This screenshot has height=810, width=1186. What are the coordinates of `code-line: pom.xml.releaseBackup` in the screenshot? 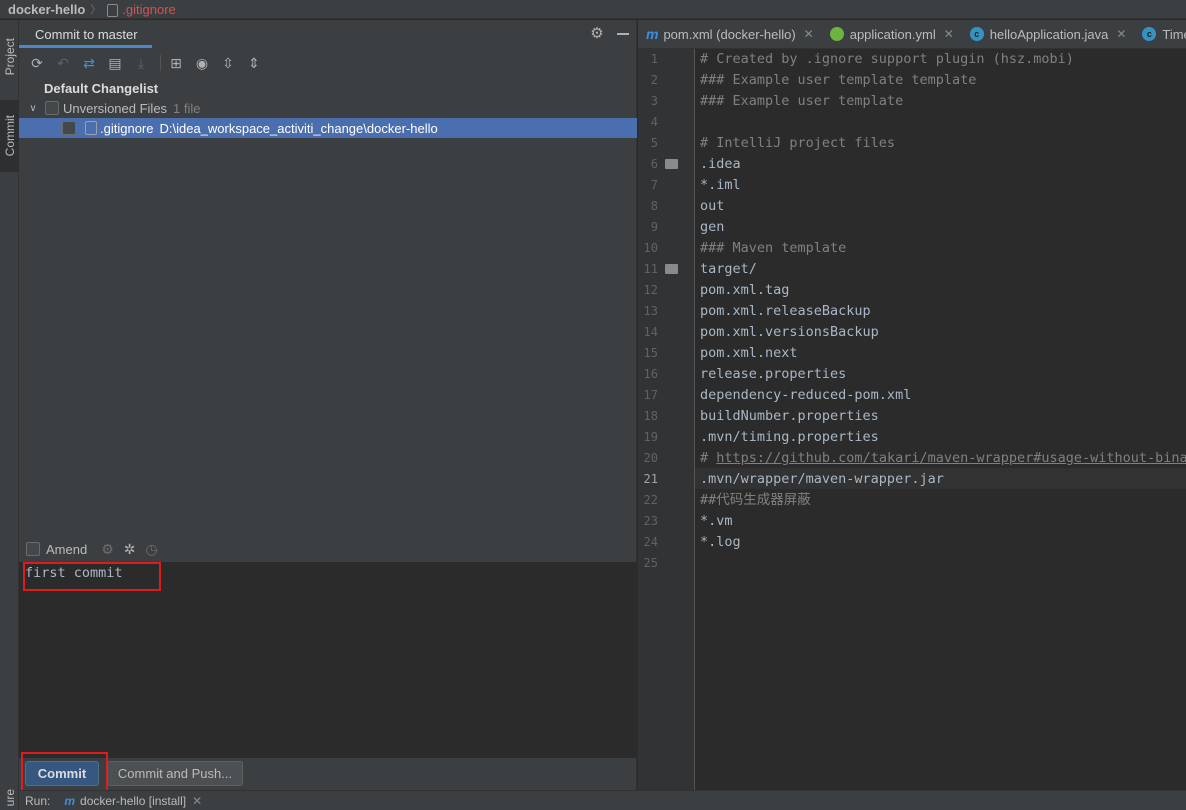 It's located at (785, 311).